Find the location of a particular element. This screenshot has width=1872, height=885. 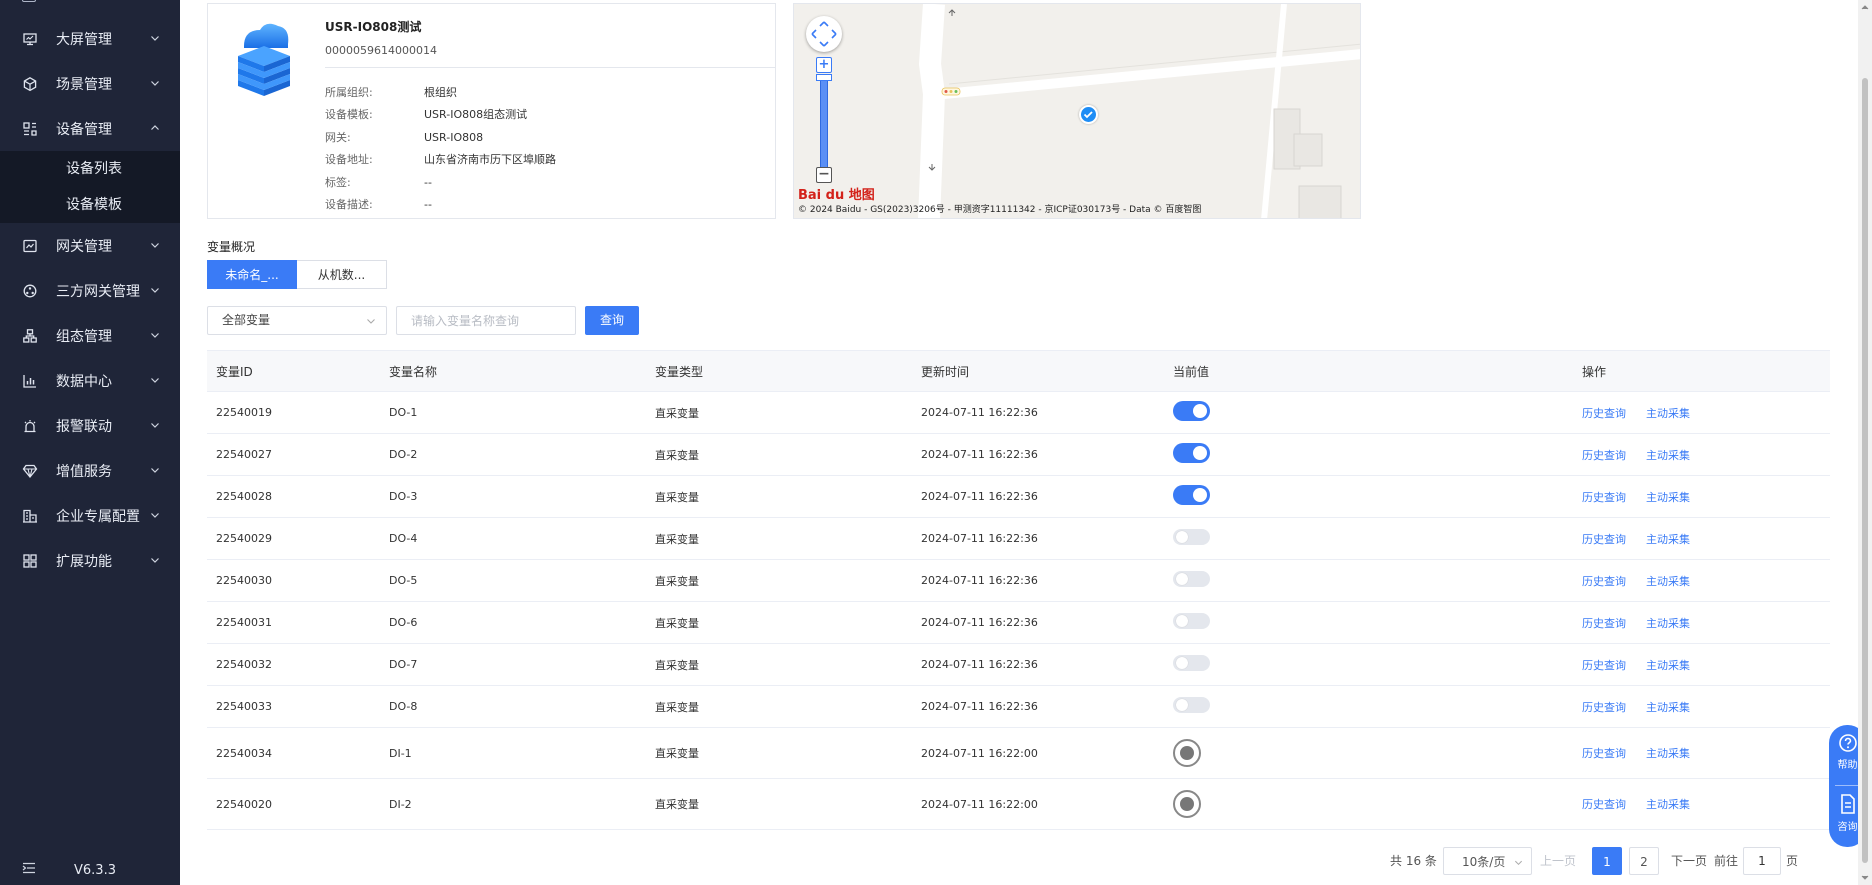

query-button: 查询 is located at coordinates (612, 320).